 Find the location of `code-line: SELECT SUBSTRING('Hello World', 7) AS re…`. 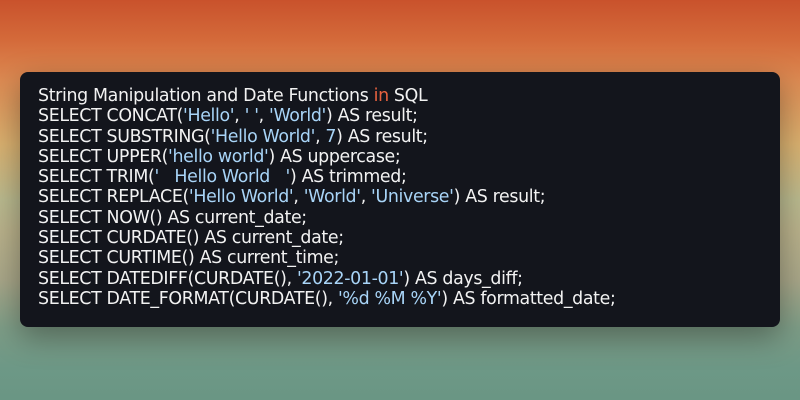

code-line: SELECT SUBSTRING('Hello World', 7) AS re… is located at coordinates (401, 137).